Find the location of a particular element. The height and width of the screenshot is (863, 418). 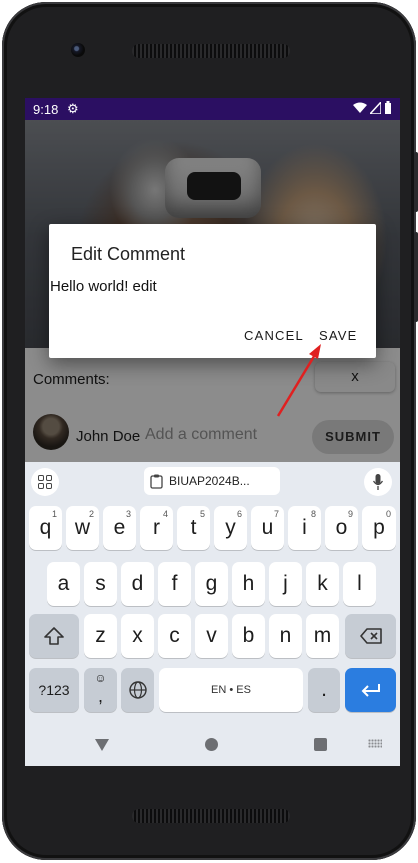

key-x: x is located at coordinates (137, 636).